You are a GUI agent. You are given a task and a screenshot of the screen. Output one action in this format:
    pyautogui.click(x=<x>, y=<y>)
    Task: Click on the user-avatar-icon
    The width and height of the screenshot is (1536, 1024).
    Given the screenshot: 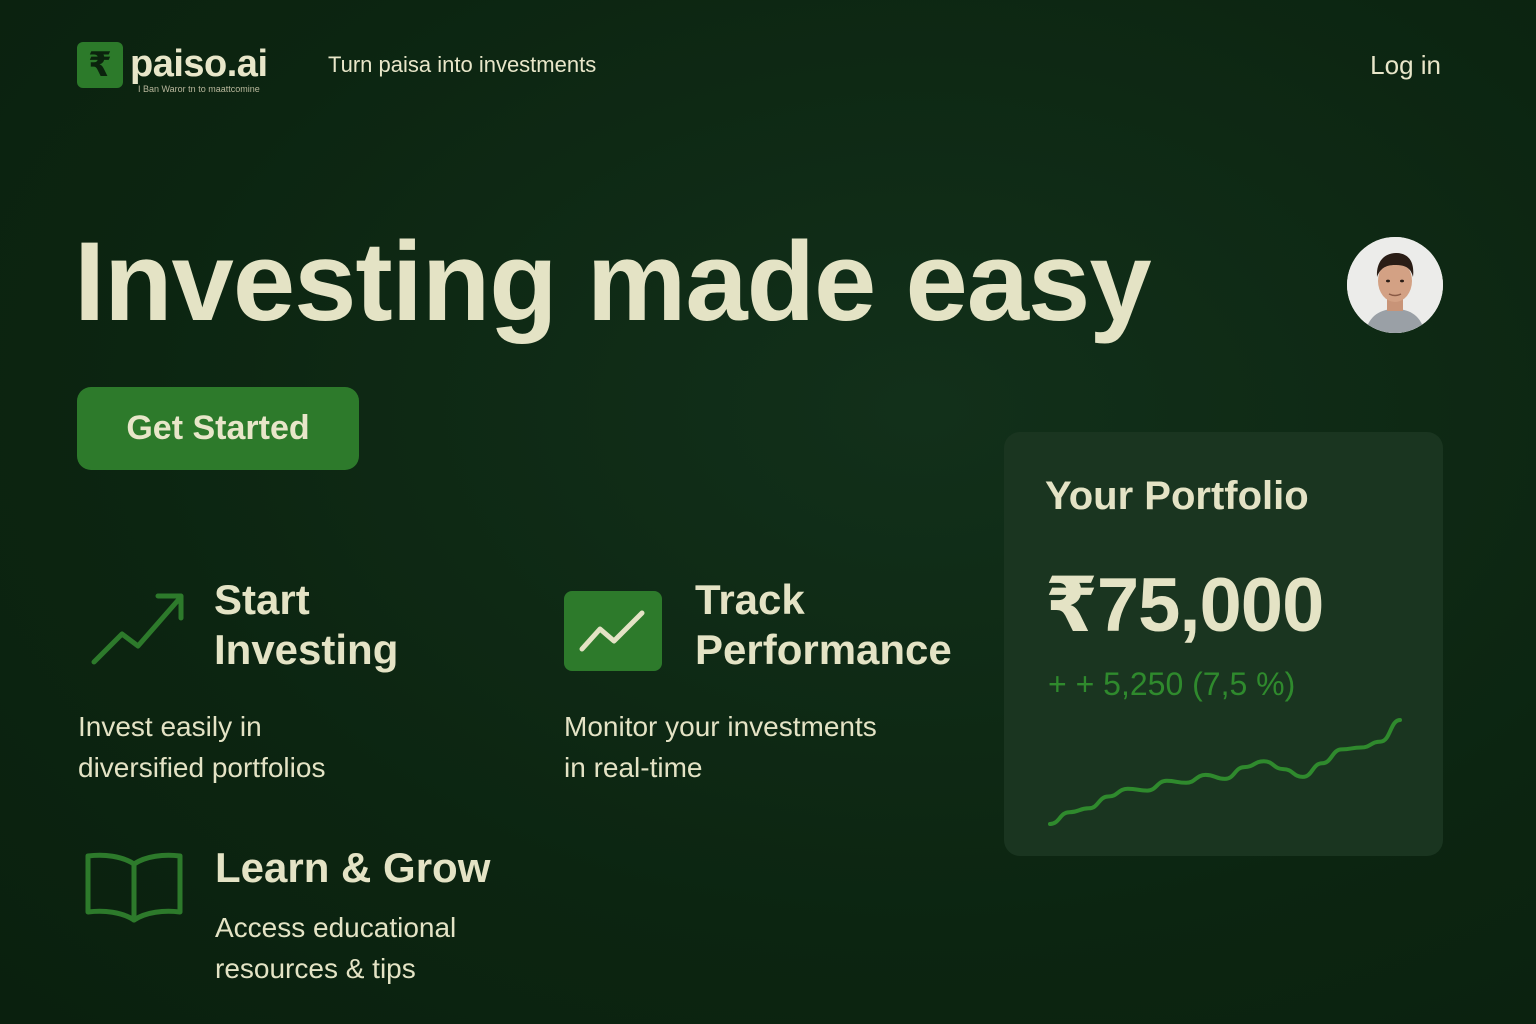 What is the action you would take?
    pyautogui.click(x=1395, y=285)
    